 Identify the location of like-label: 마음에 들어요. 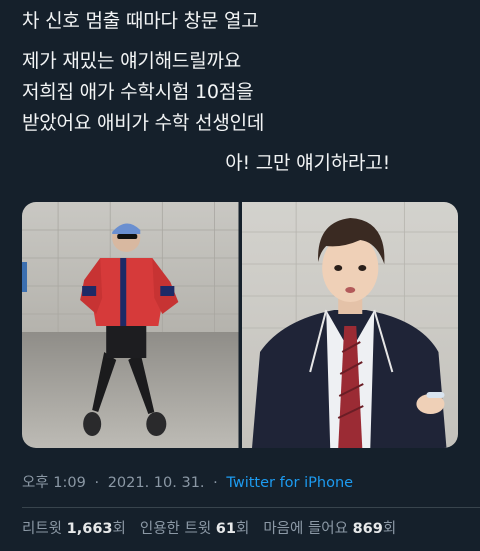
(305, 529).